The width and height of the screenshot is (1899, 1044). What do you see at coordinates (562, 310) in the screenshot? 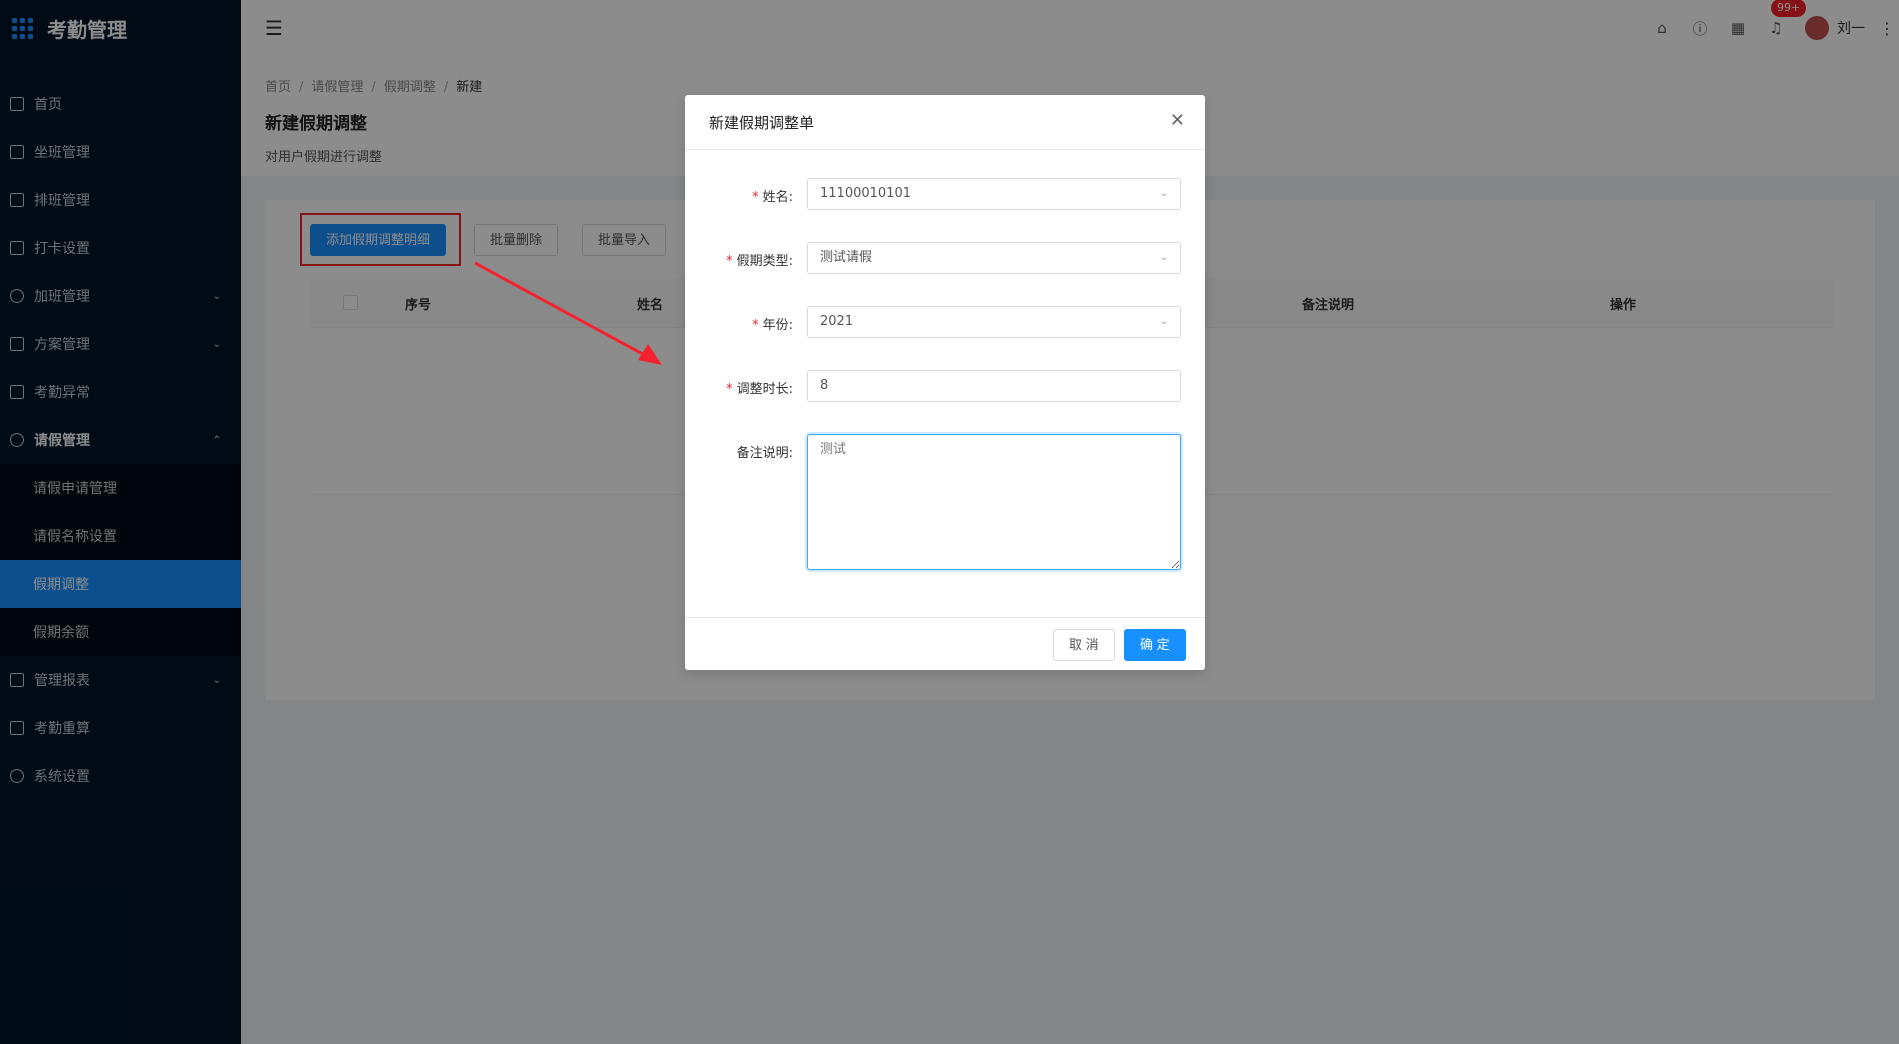
I see `annotation-arrow-line` at bounding box center [562, 310].